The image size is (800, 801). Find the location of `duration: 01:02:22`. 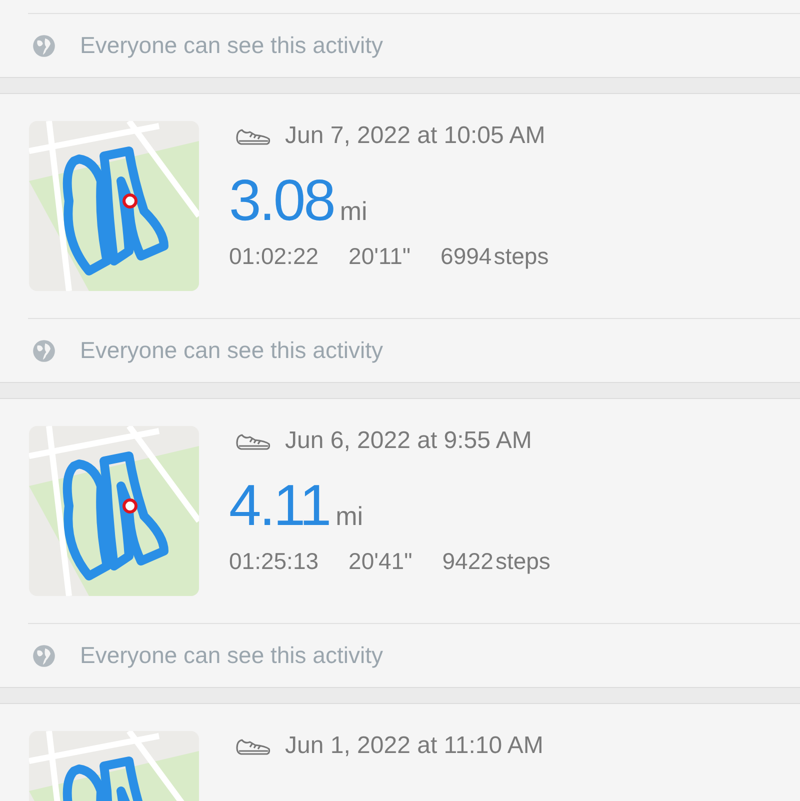

duration: 01:02:22 is located at coordinates (274, 256).